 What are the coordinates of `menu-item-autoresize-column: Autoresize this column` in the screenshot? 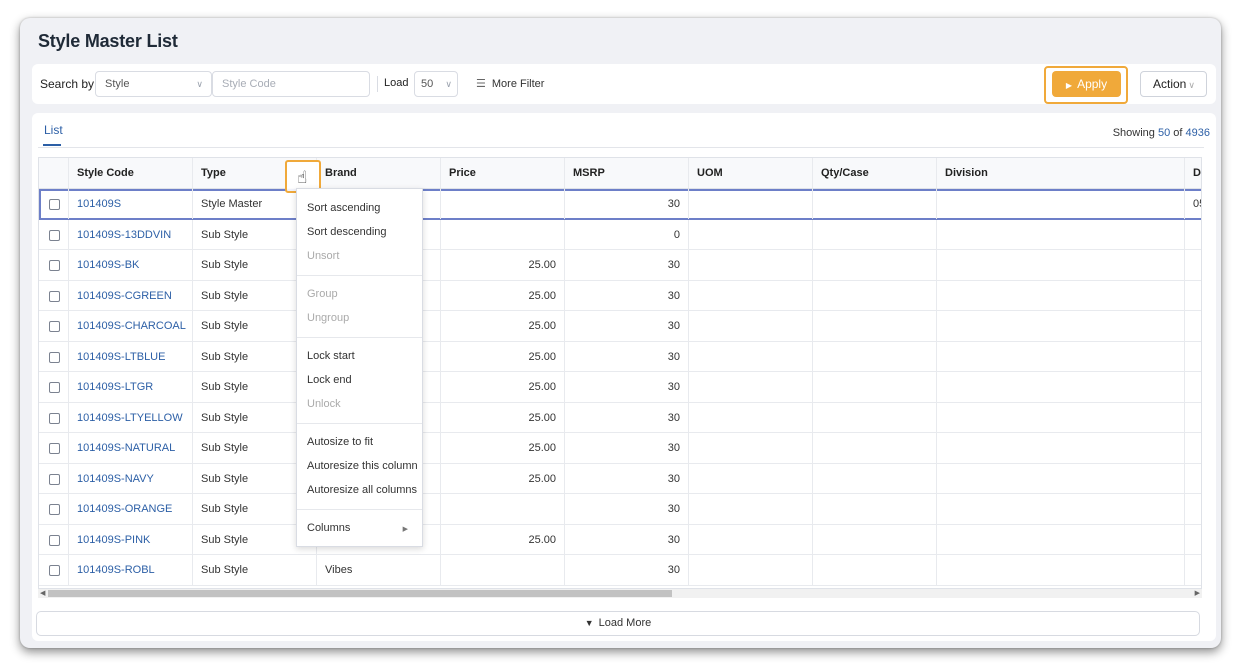 It's located at (362, 466).